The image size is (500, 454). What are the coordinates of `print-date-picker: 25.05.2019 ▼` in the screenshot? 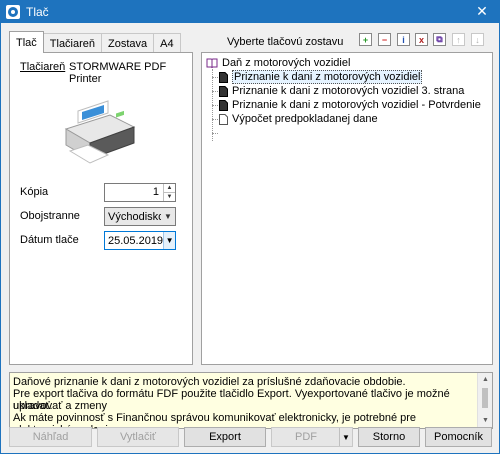 It's located at (140, 240).